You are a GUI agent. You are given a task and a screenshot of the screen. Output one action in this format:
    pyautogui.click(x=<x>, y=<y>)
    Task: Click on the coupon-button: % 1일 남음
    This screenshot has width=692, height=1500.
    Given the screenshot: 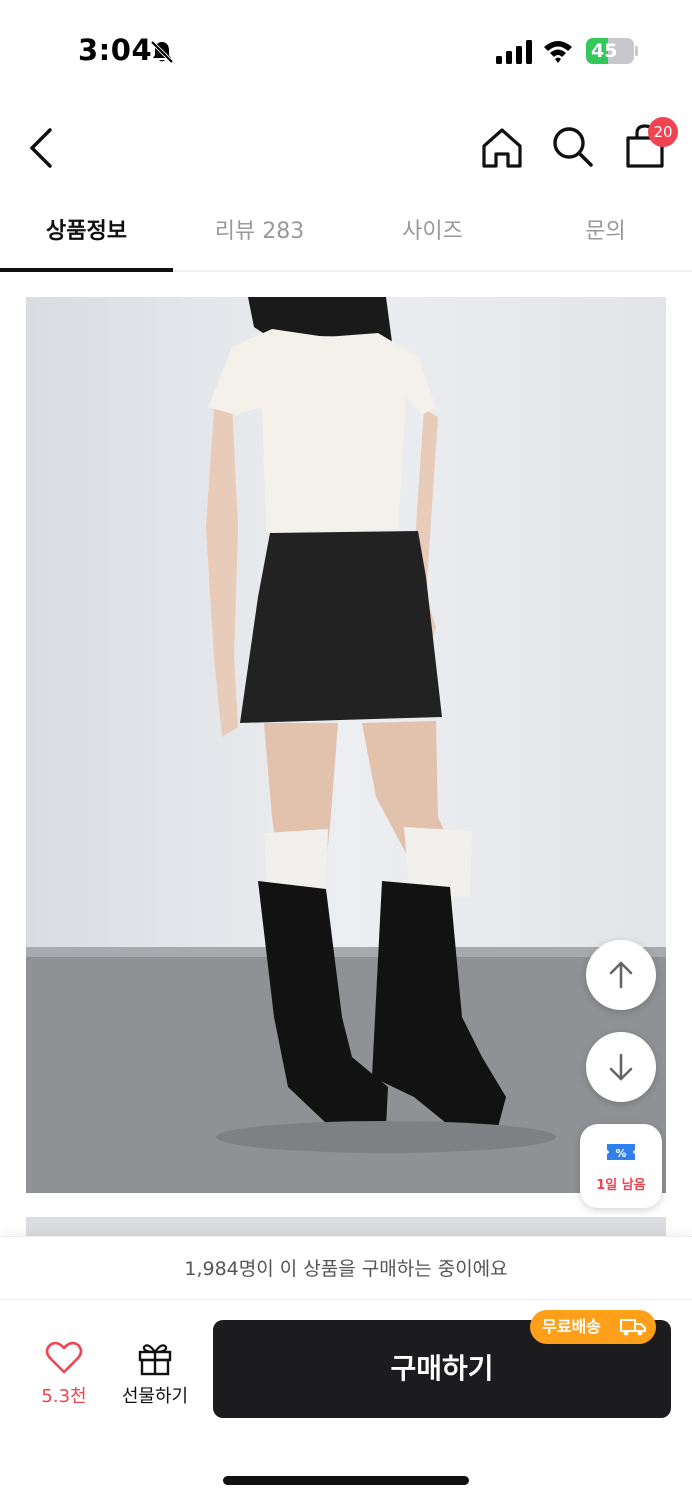 What is the action you would take?
    pyautogui.click(x=621, y=1166)
    